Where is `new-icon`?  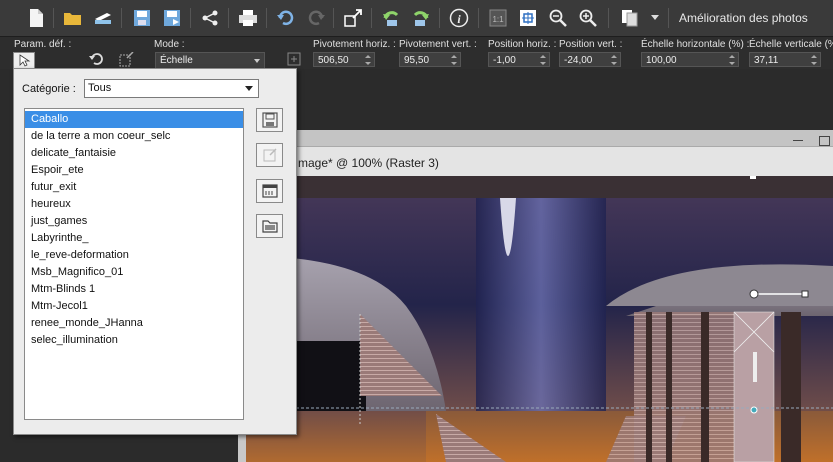
new-icon is located at coordinates (36, 18).